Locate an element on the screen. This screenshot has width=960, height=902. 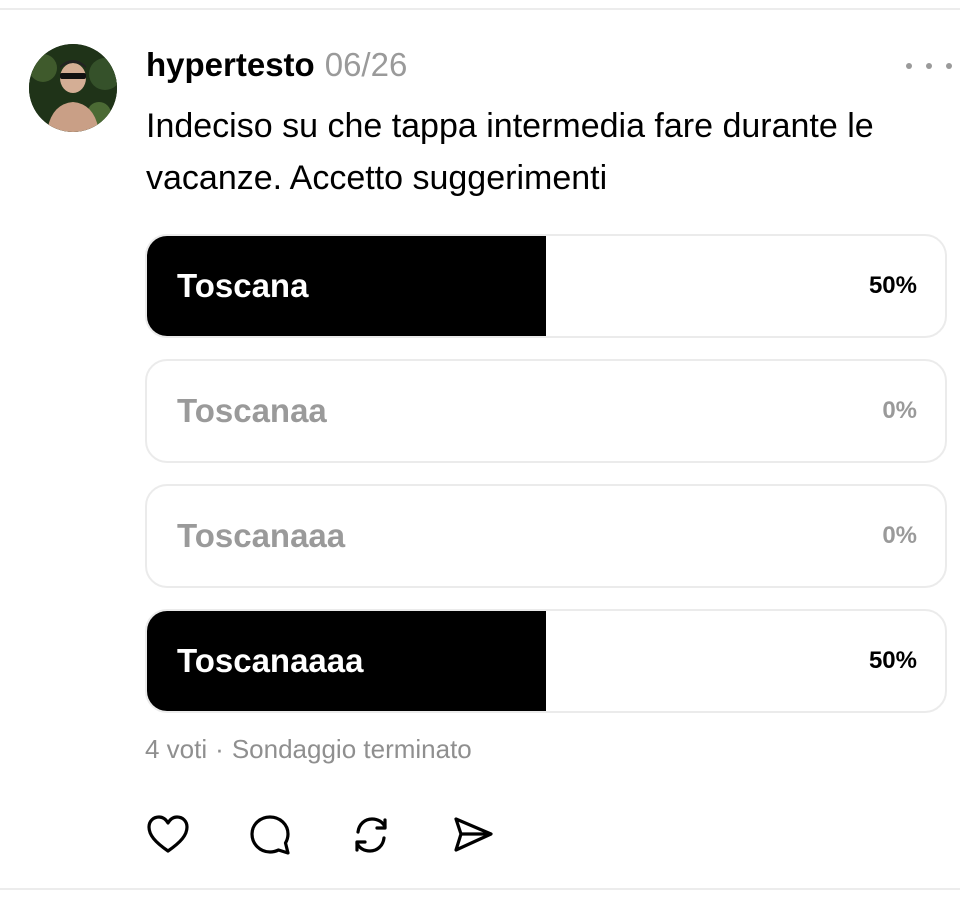
poll-option-label: Toscana is located at coordinates (243, 285).